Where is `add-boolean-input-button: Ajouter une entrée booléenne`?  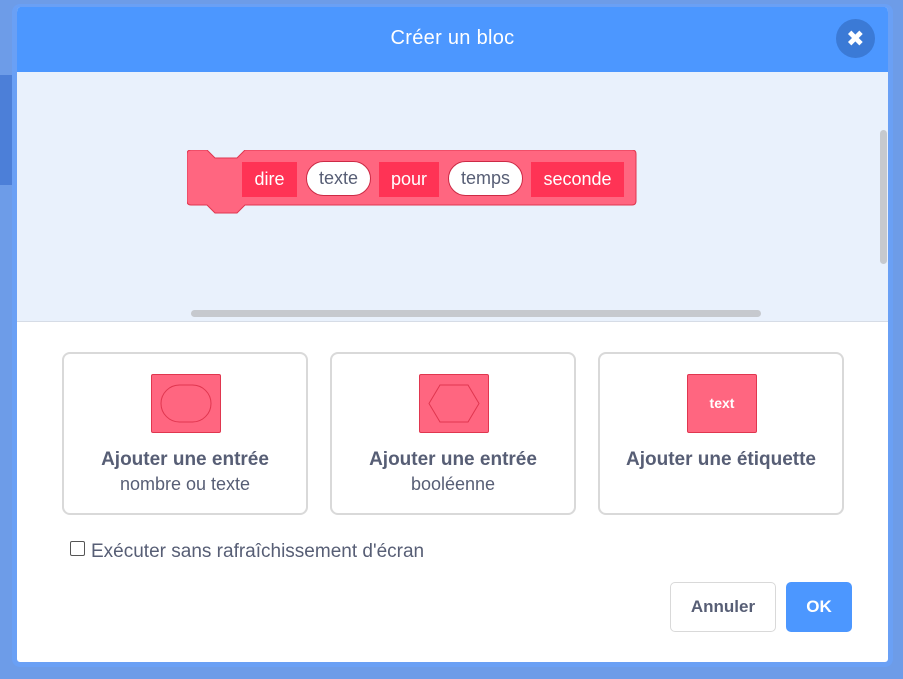
add-boolean-input-button: Ajouter une entrée booléenne is located at coordinates (453, 433).